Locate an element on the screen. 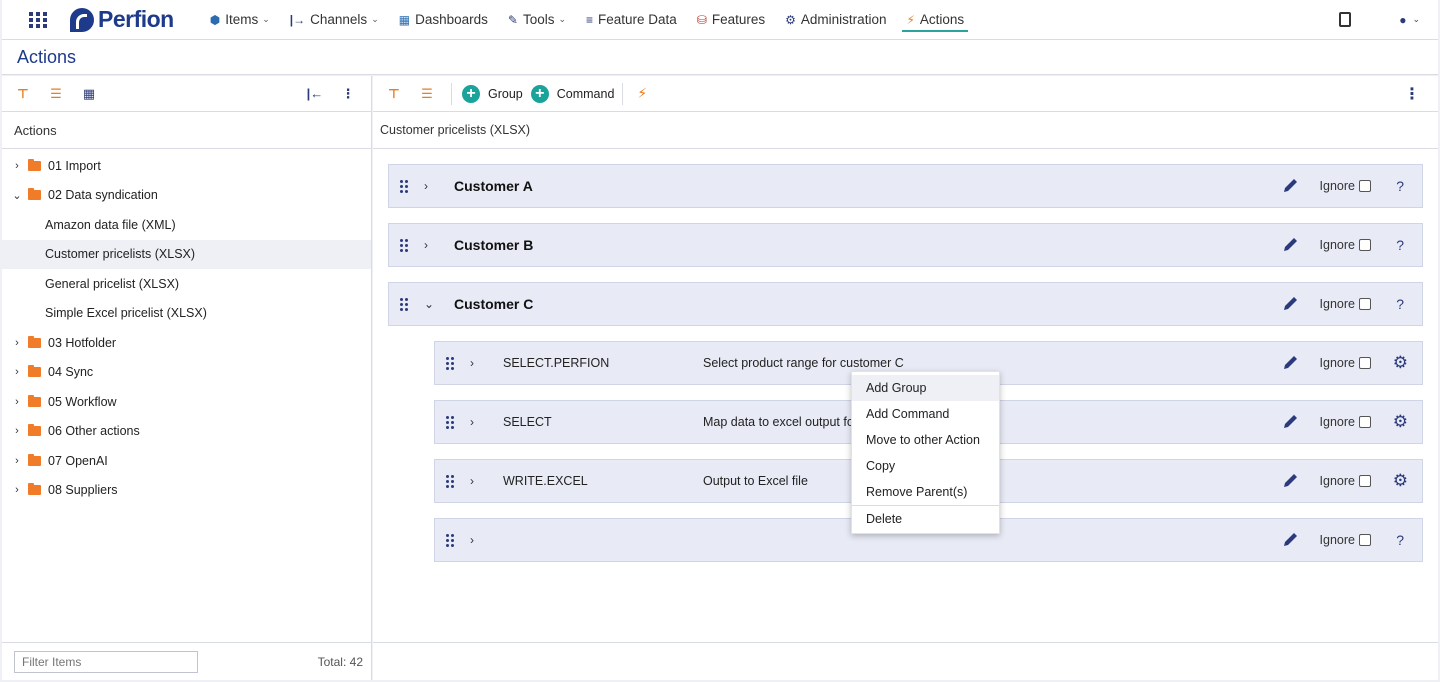  group-card: › Customer B Ignore ? is located at coordinates (905, 245).